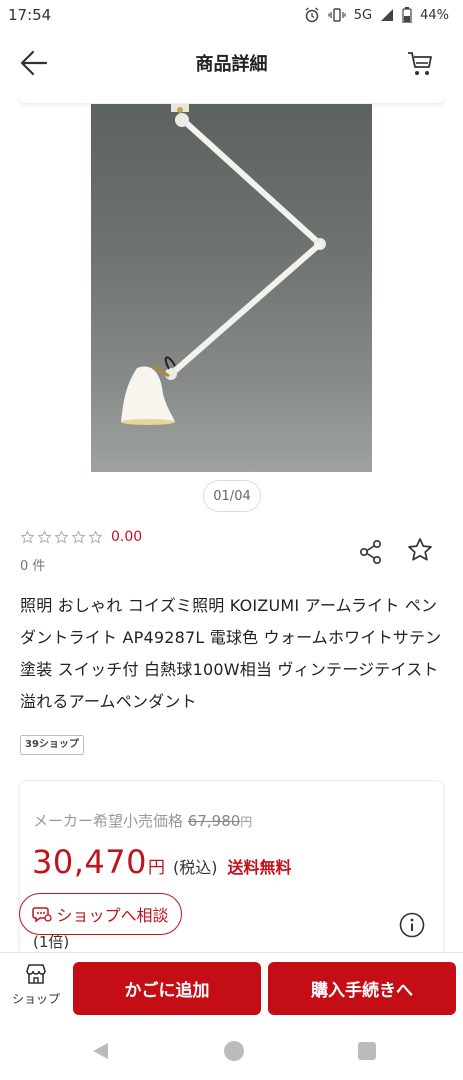  I want to click on shipping-label: 送料無料, so click(259, 867).